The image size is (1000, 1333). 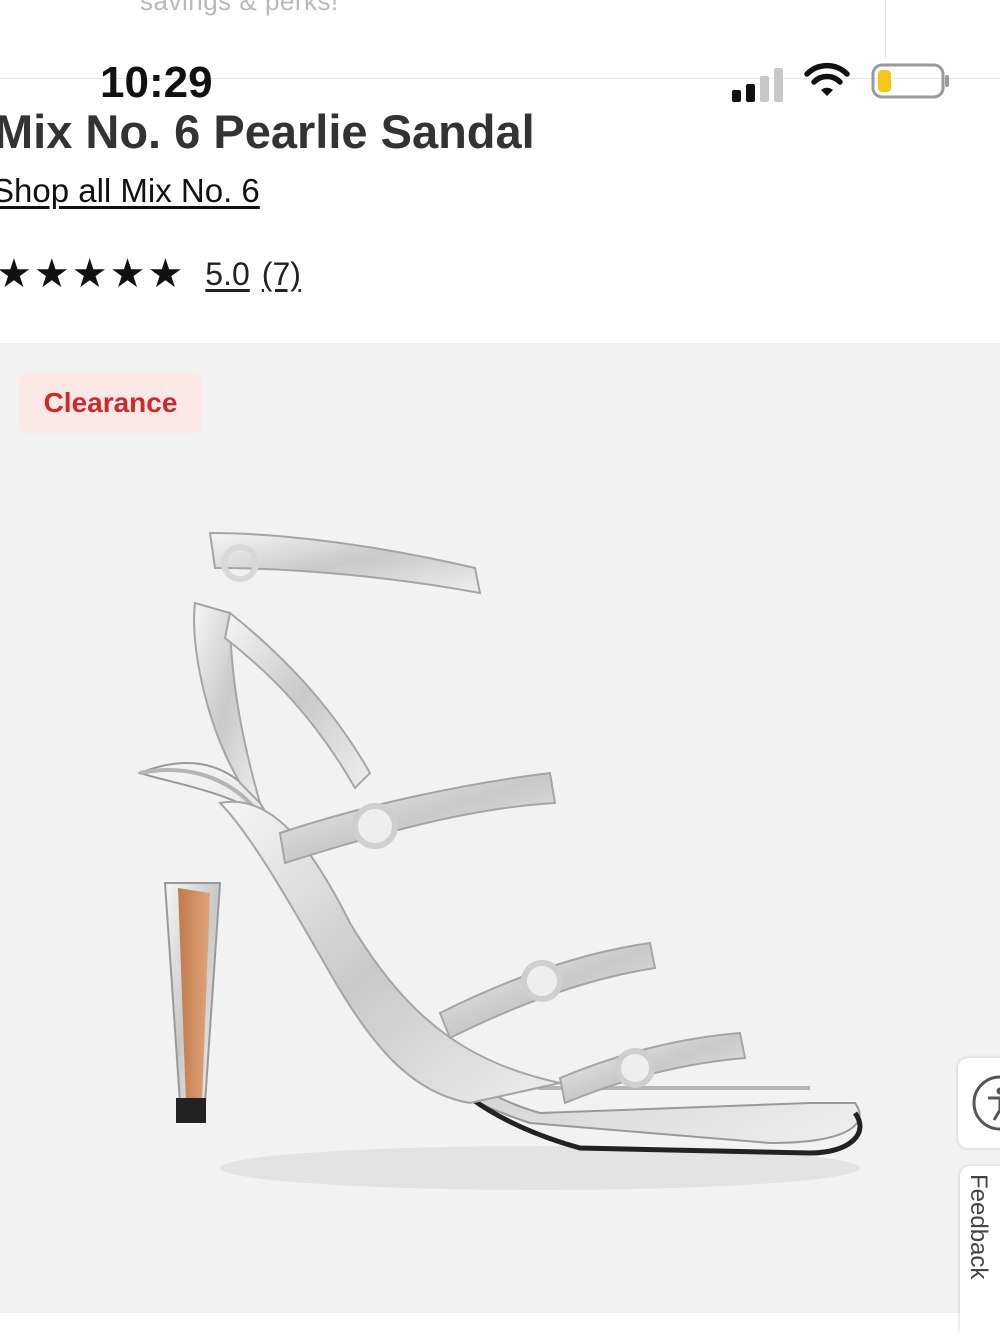 What do you see at coordinates (885, 29) in the screenshot?
I see `banner-divider` at bounding box center [885, 29].